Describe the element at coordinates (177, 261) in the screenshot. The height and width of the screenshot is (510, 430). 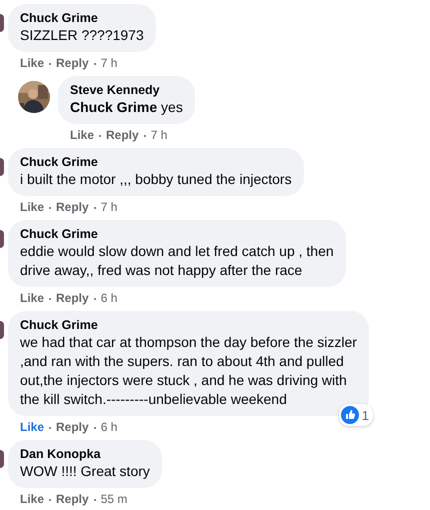
I see `comment-text: eddie would slow down and let fred catch up , then drive away,, fred was not happy after the race` at that location.